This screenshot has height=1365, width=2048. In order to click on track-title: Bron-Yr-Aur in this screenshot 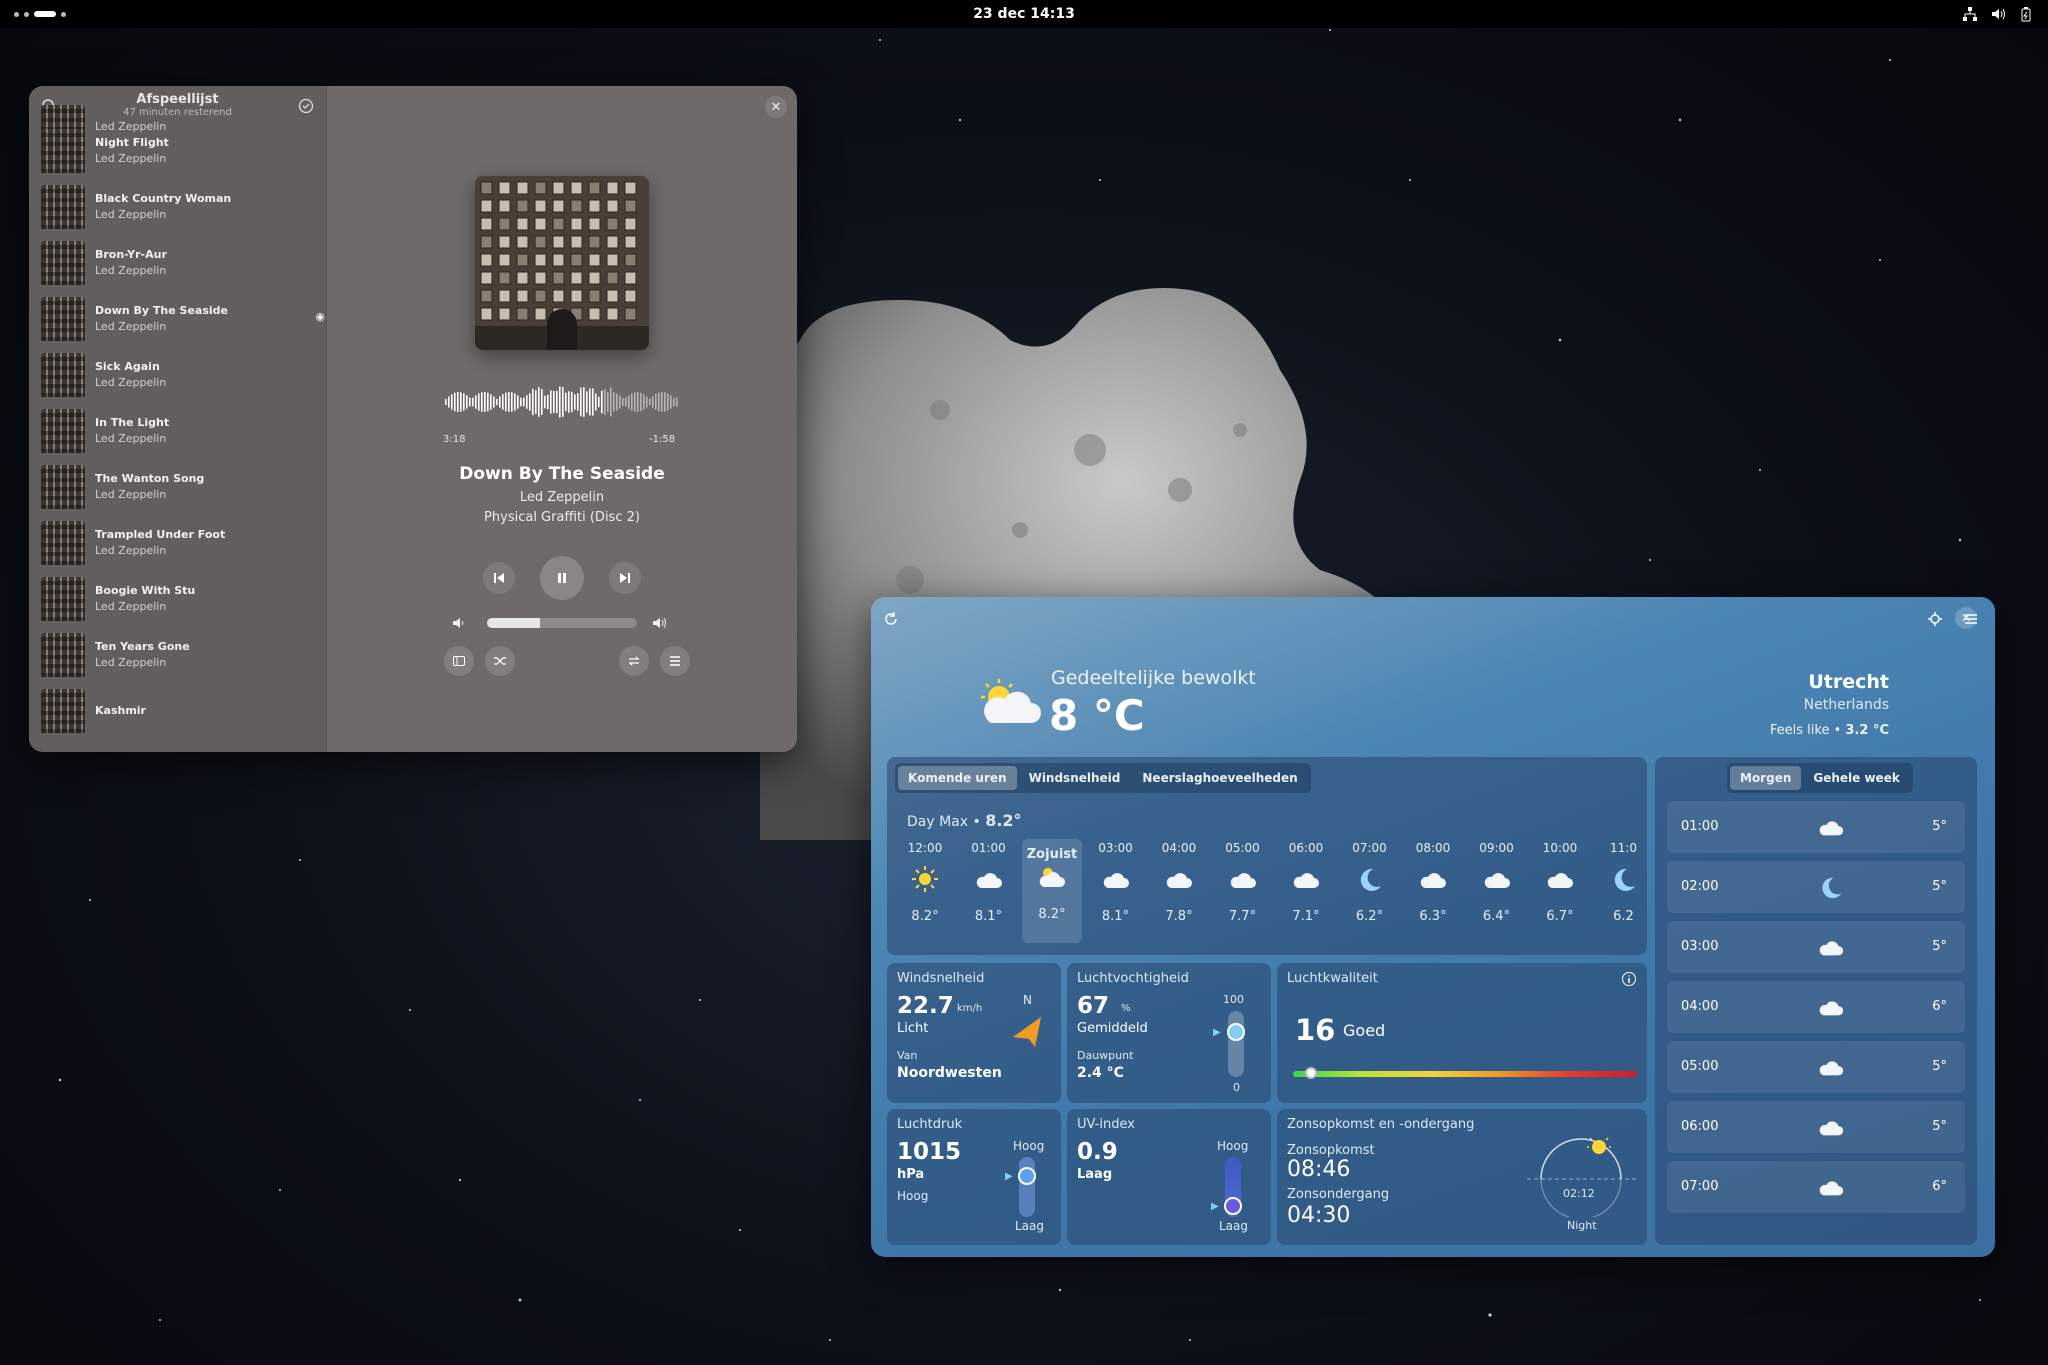, I will do `click(131, 254)`.